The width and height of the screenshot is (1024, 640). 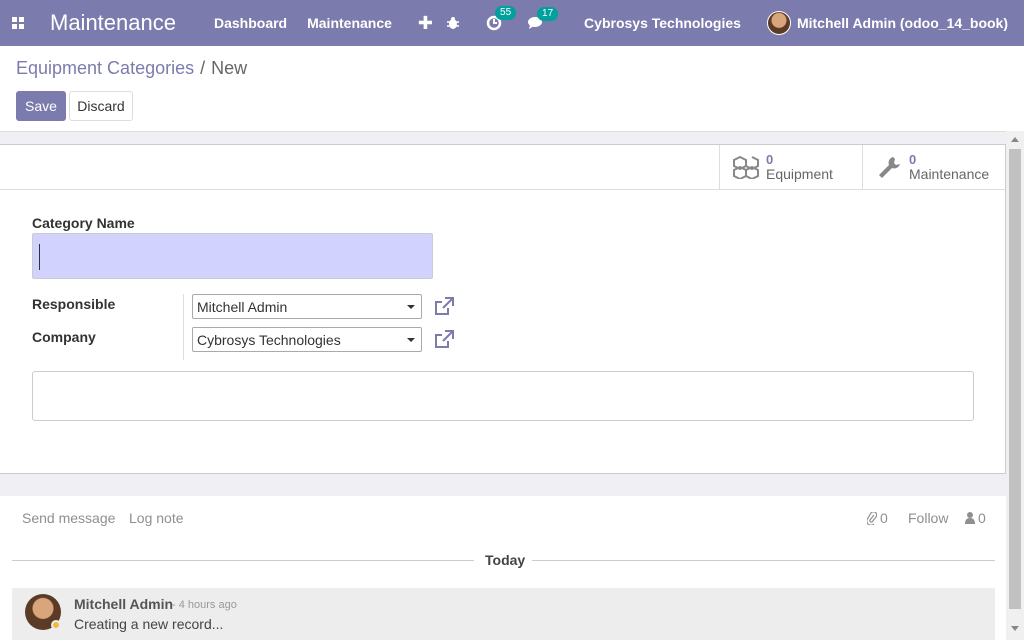 What do you see at coordinates (889, 167) in the screenshot?
I see `wrench-icon` at bounding box center [889, 167].